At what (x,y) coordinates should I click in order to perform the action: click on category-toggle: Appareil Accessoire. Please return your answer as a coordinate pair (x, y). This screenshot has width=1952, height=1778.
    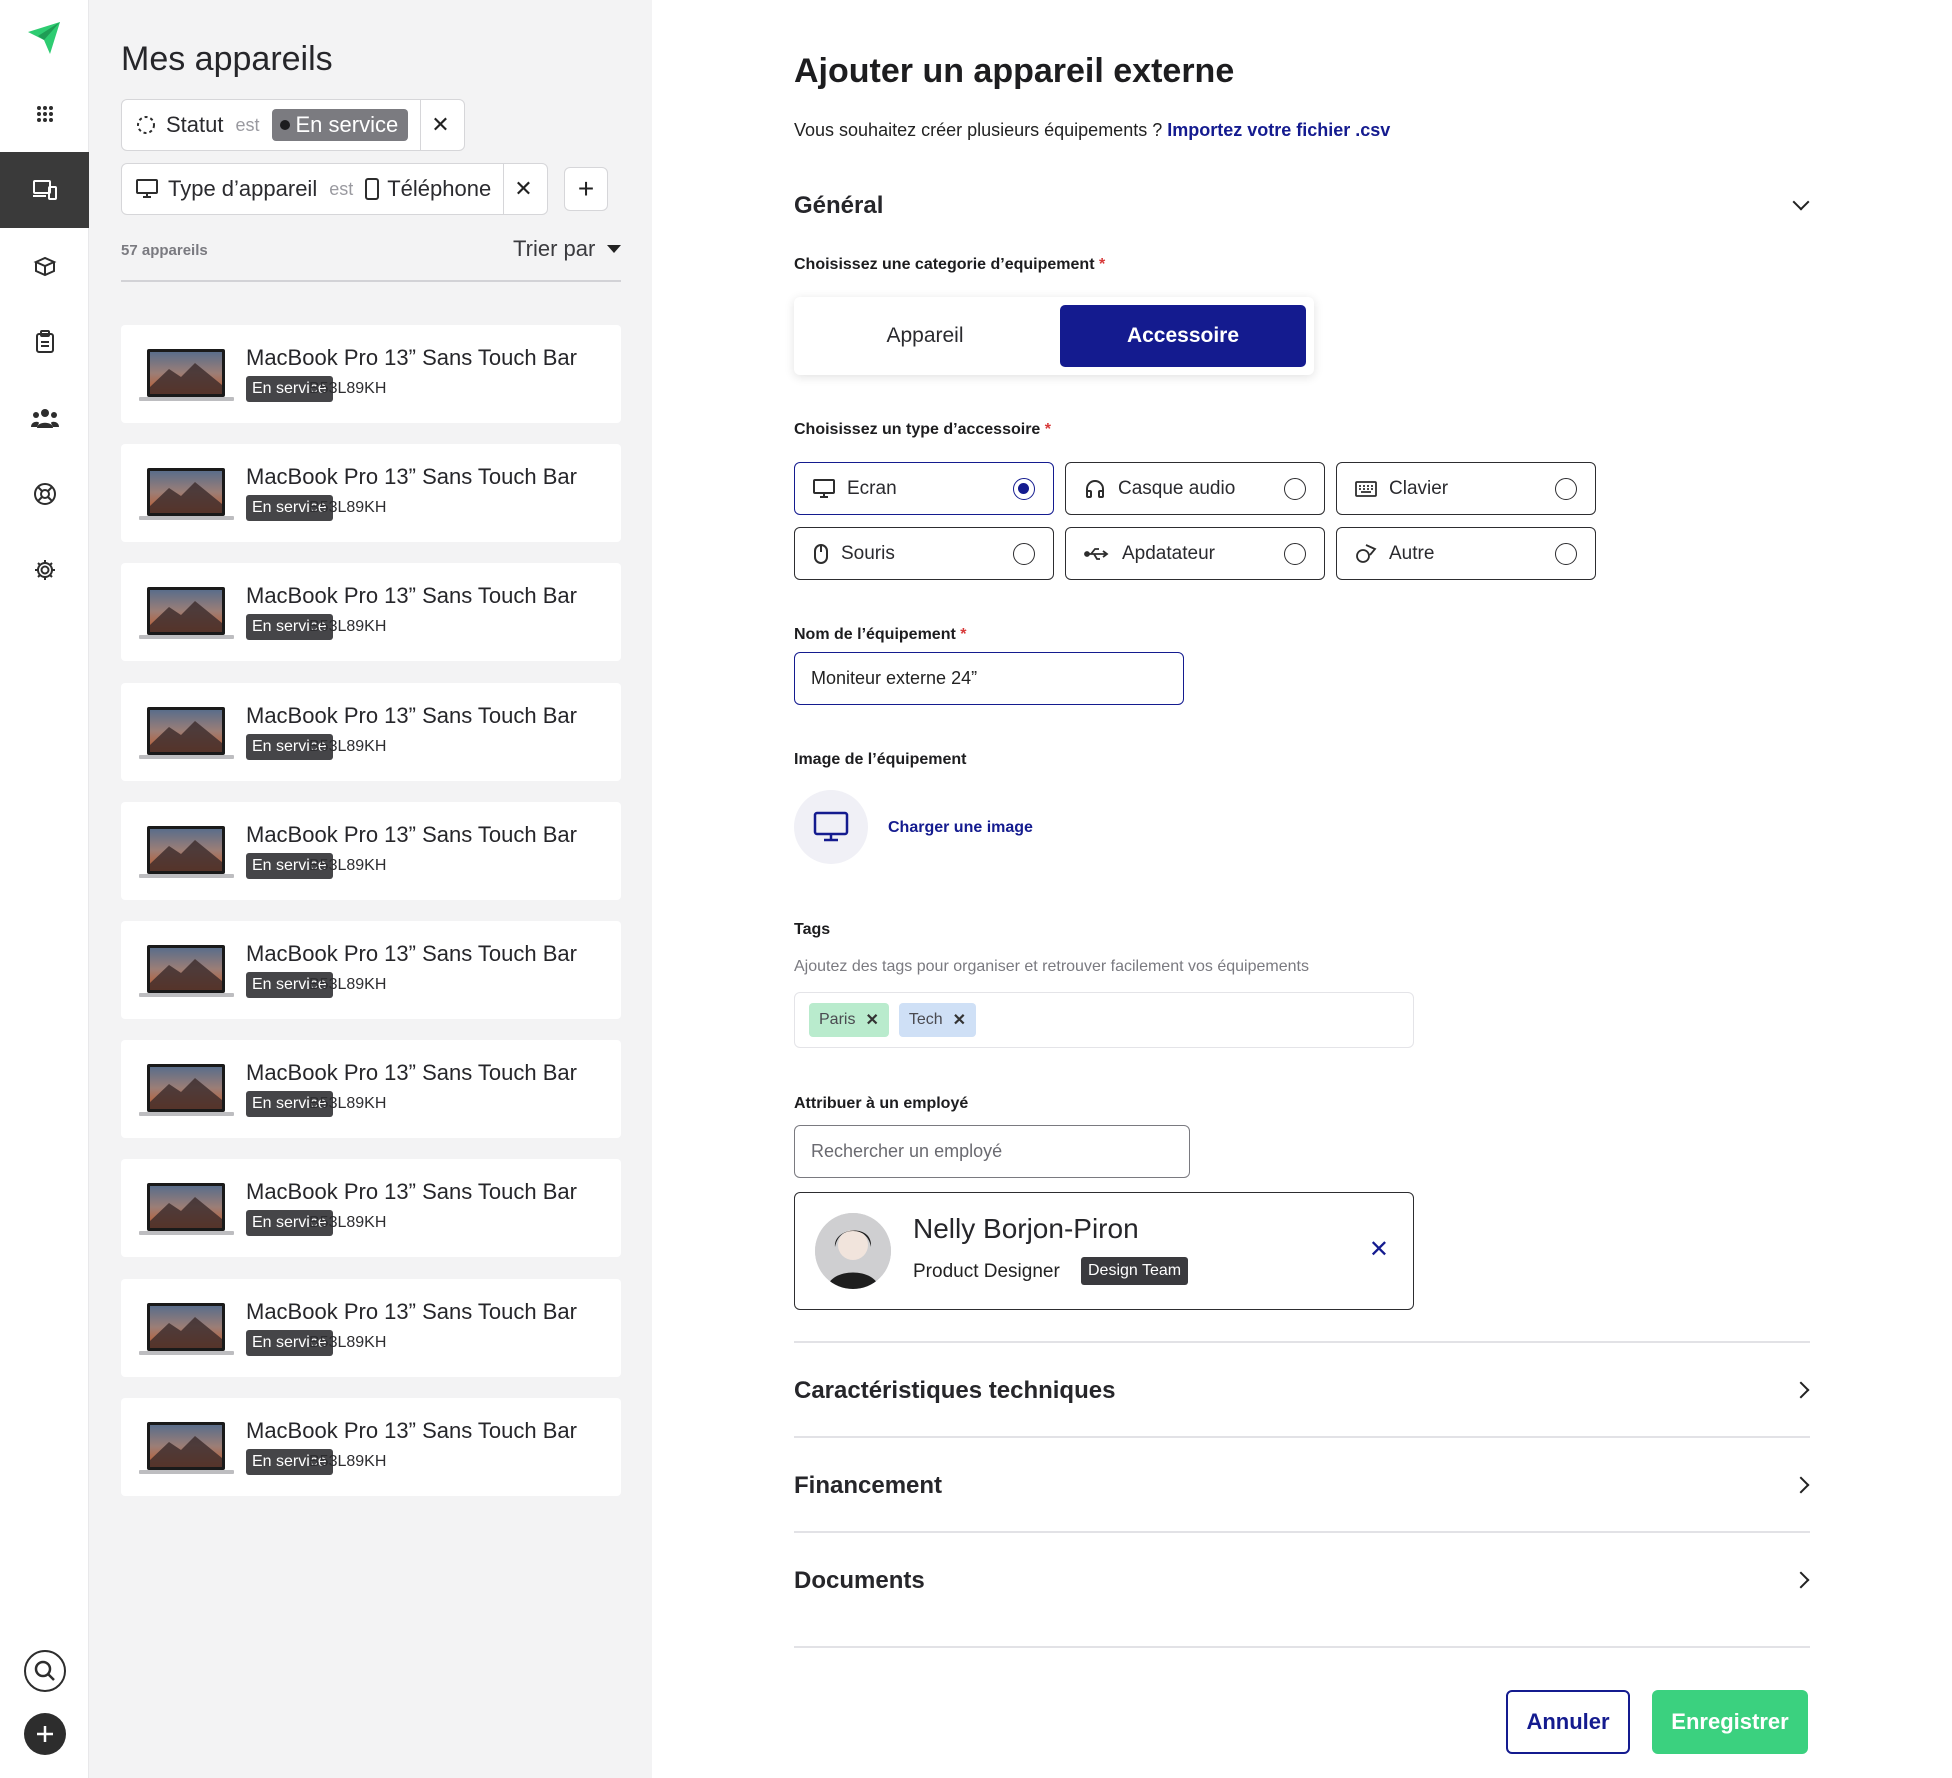
    Looking at the image, I should click on (1054, 336).